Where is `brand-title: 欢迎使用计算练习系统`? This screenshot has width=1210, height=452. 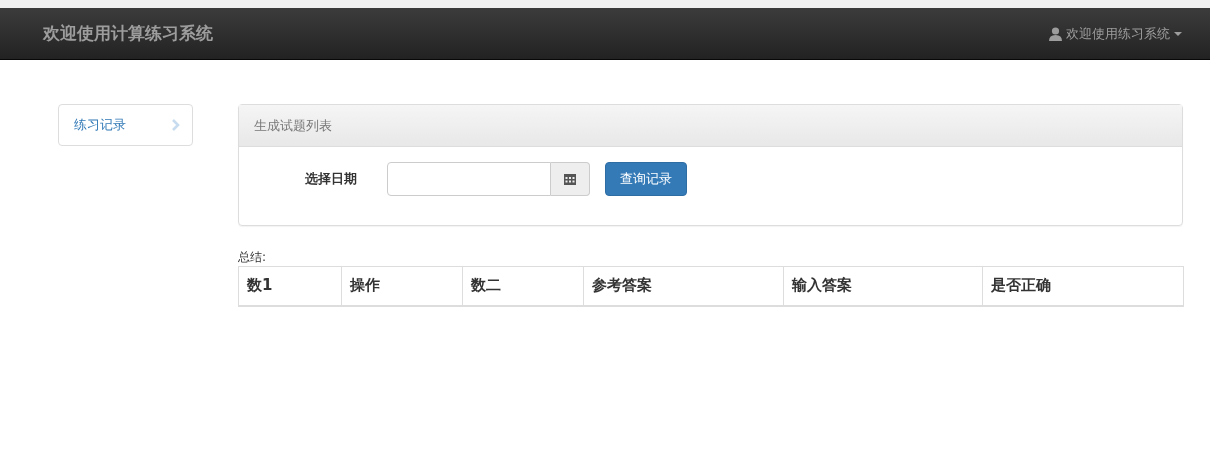 brand-title: 欢迎使用计算练习系统 is located at coordinates (128, 33).